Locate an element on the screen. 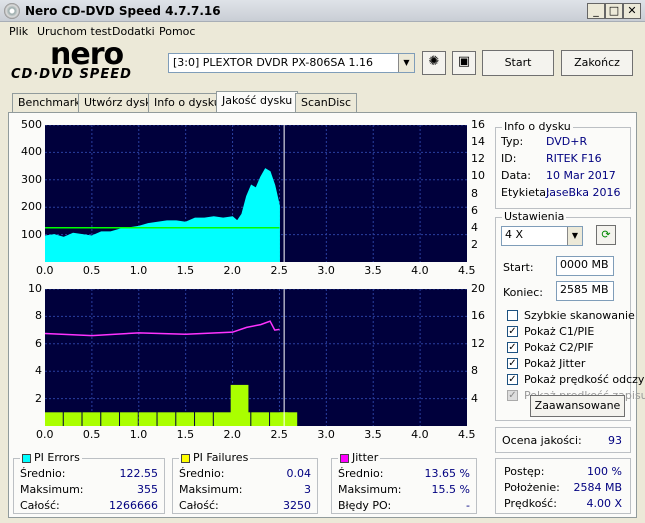 The image size is (645, 523). pi-failures-title: PI Failures is located at coordinates (221, 457).